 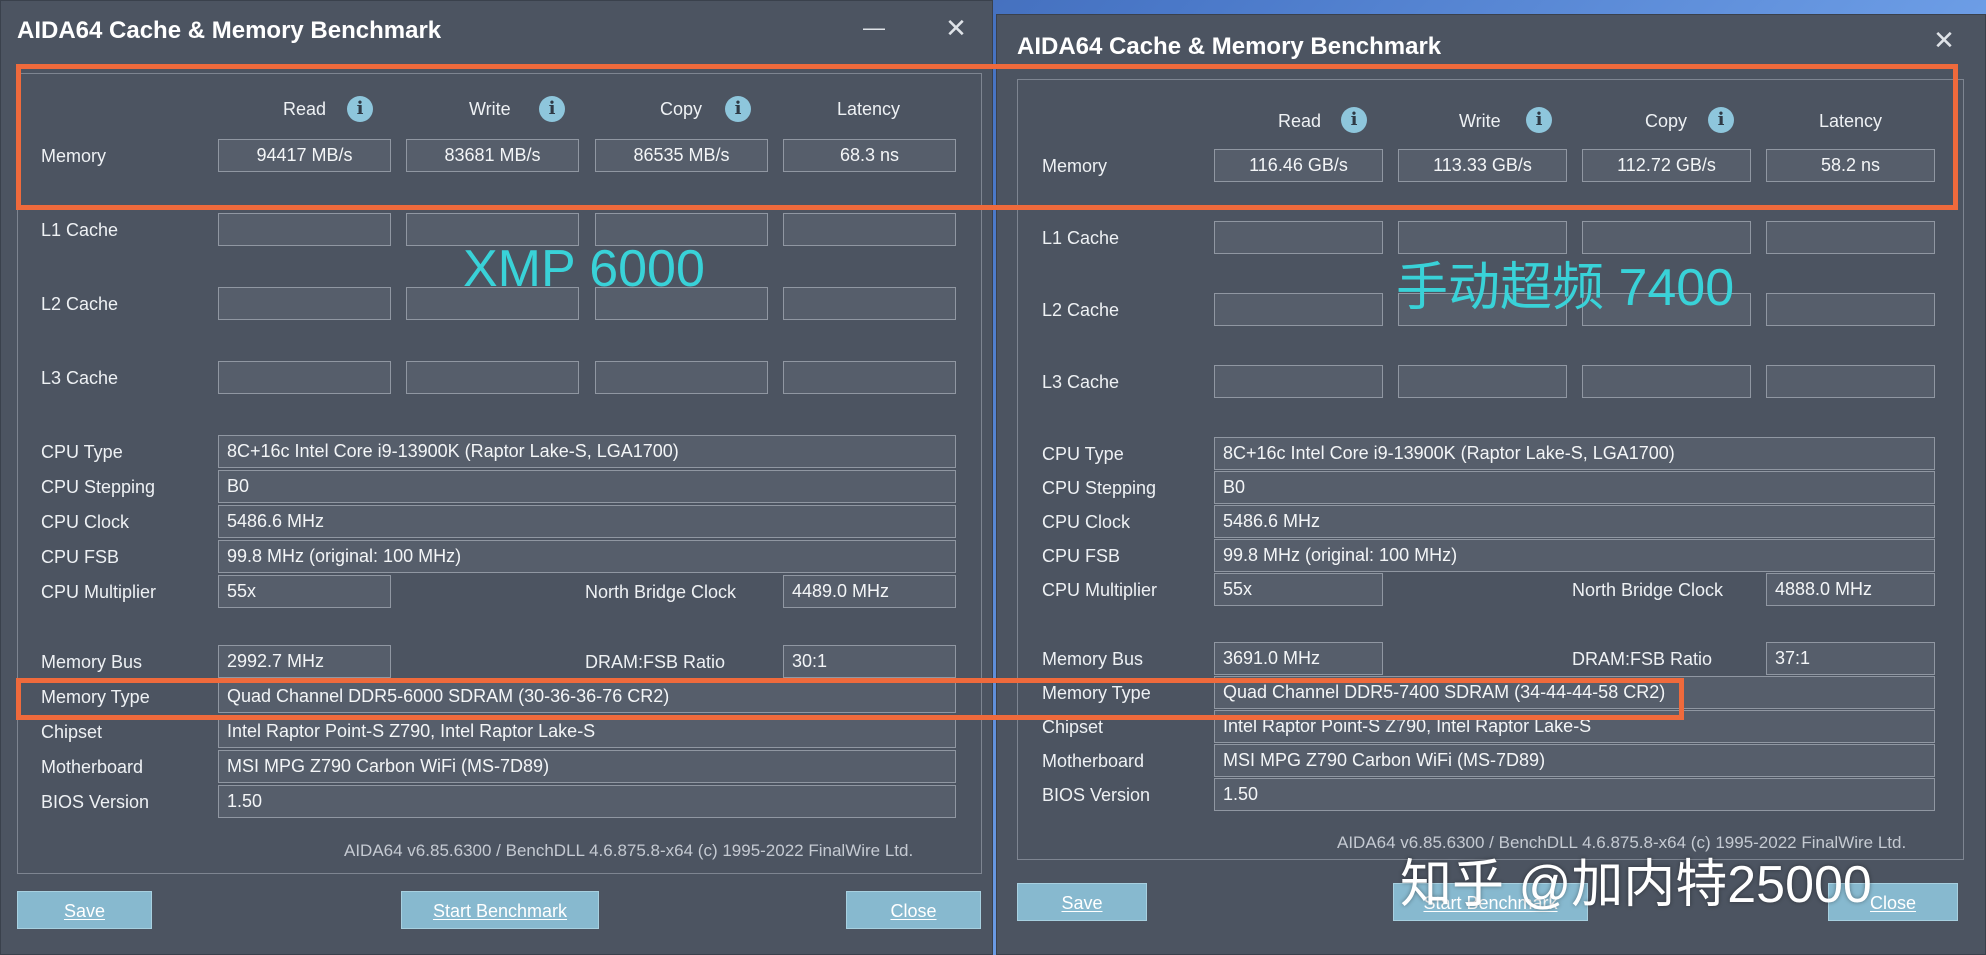 I want to click on title-bar: AIDA64 Cache & Memory Benchmark ✕, so click(x=1491, y=45).